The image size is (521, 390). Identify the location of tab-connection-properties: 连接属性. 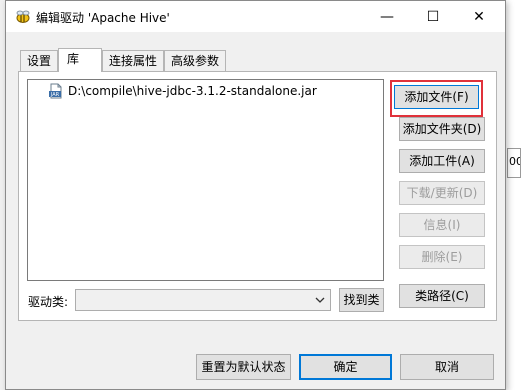
(133, 61).